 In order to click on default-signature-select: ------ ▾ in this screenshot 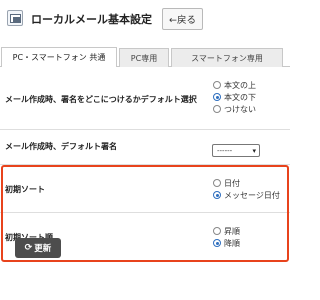, I will do `click(236, 150)`.